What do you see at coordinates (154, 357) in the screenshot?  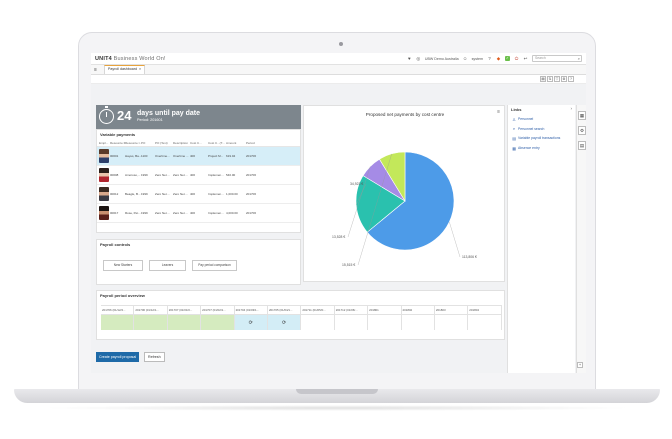 I see `refresh-button: Refresh` at bounding box center [154, 357].